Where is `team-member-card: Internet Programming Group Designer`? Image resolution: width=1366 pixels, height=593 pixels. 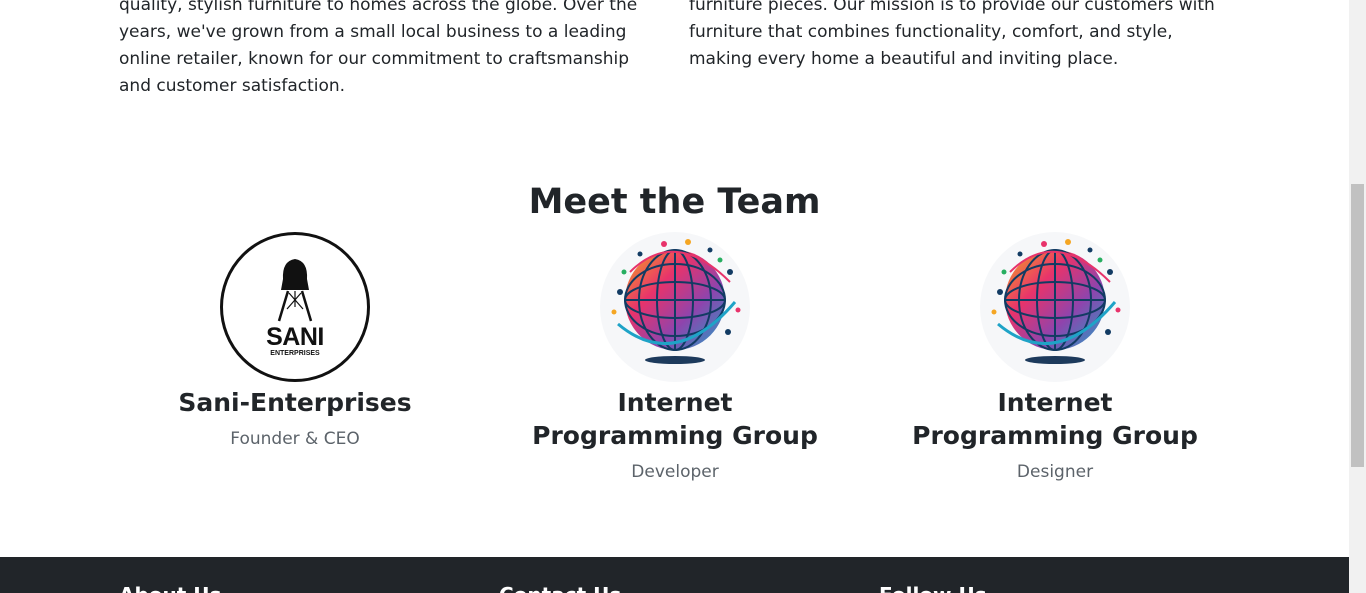 team-member-card: Internet Programming Group Designer is located at coordinates (1055, 358).